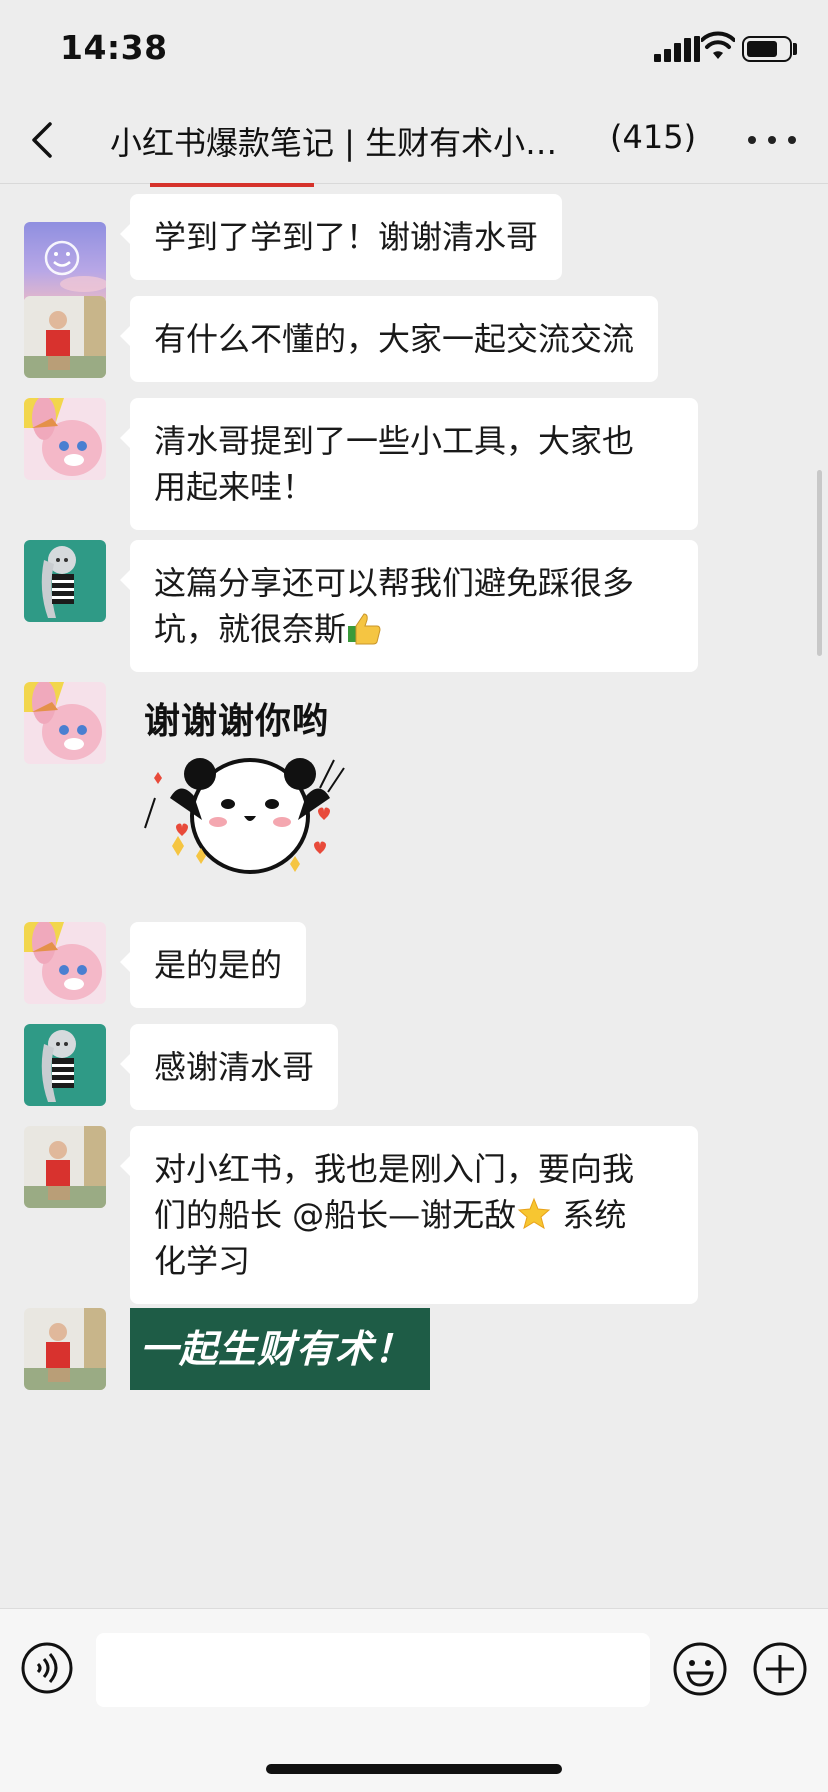 The height and width of the screenshot is (1792, 828). What do you see at coordinates (234, 1067) in the screenshot?
I see `message-text: 感谢清水哥` at bounding box center [234, 1067].